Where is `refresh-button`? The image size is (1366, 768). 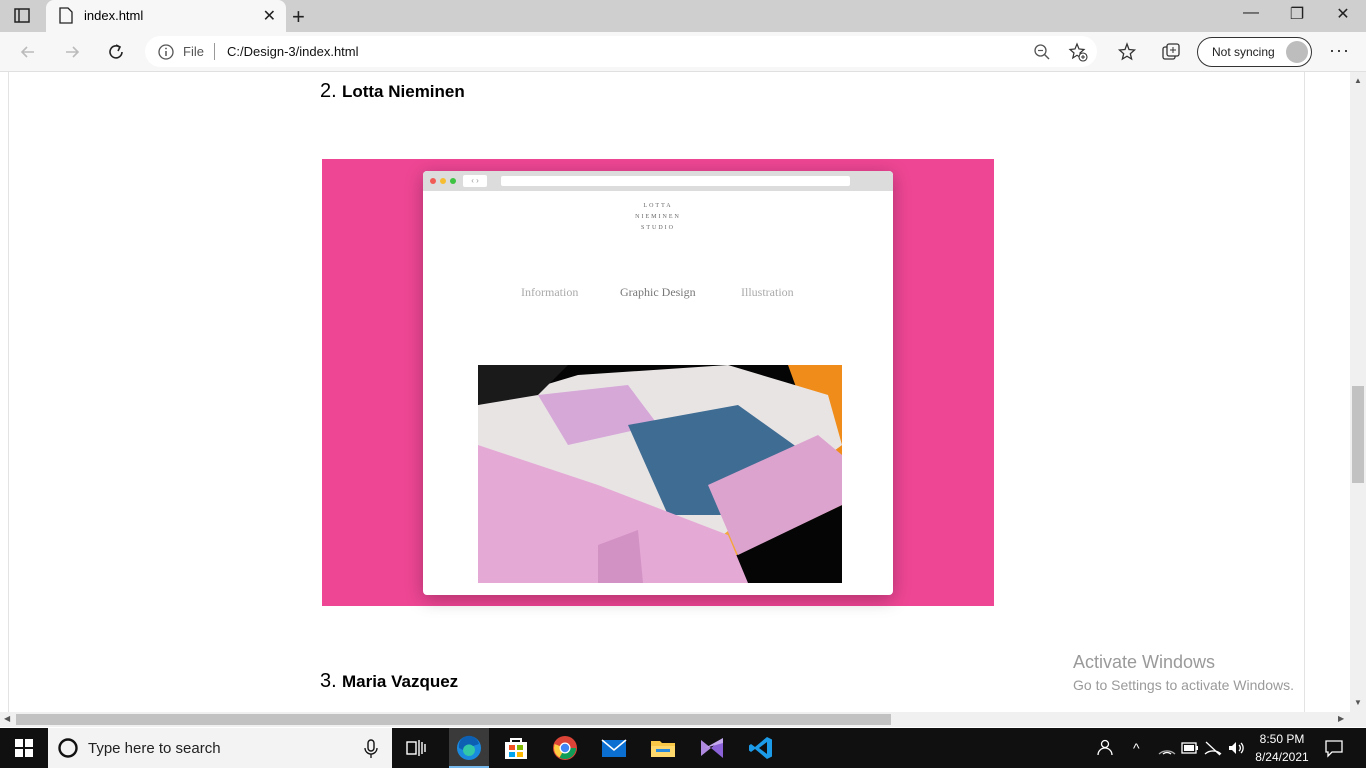 refresh-button is located at coordinates (116, 52).